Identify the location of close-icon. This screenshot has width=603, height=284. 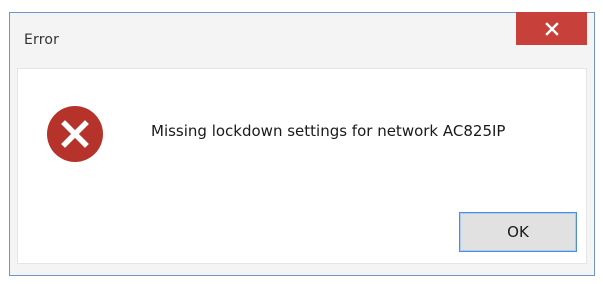
(551, 28).